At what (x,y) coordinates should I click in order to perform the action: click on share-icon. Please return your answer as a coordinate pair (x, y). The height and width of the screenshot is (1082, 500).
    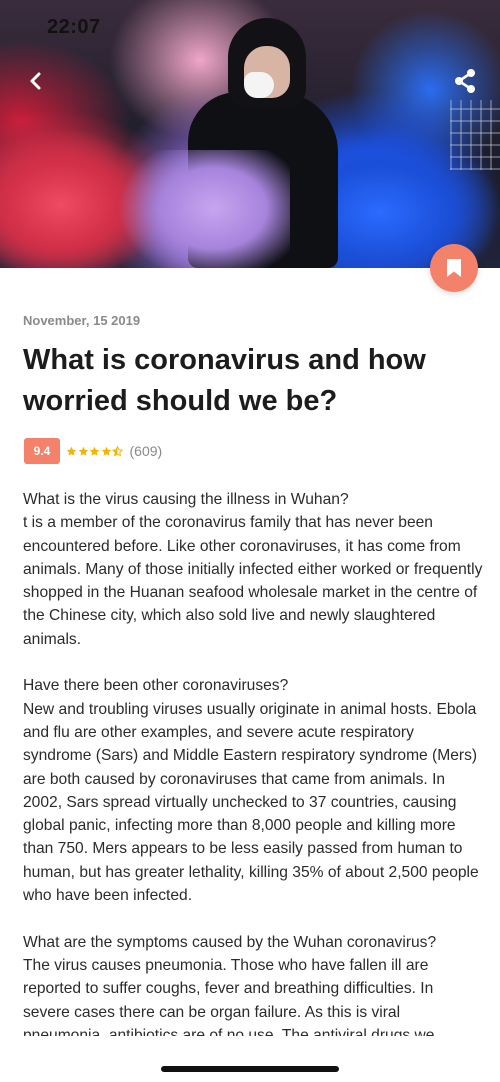
    Looking at the image, I should click on (465, 81).